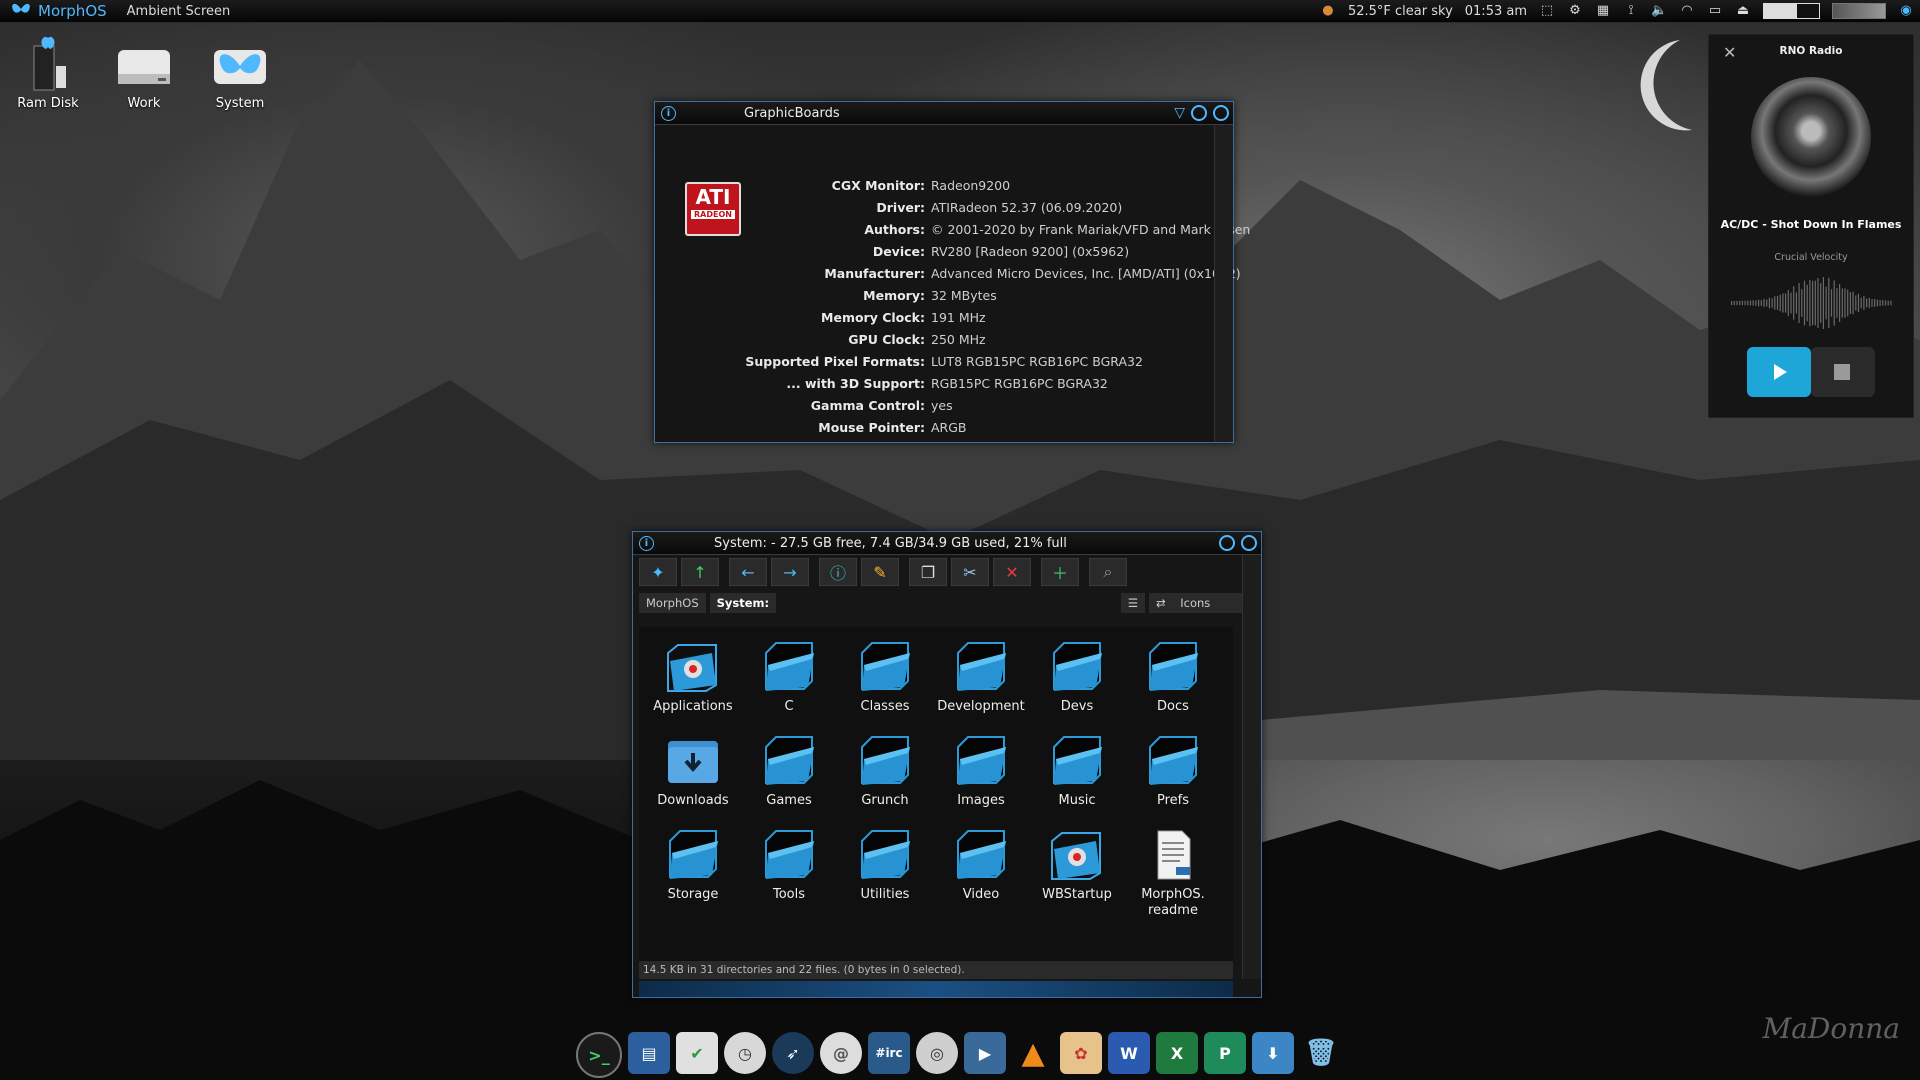 This screenshot has height=1080, width=1920. Describe the element at coordinates (1603, 11) in the screenshot. I see `grid-icon: ▦` at that location.